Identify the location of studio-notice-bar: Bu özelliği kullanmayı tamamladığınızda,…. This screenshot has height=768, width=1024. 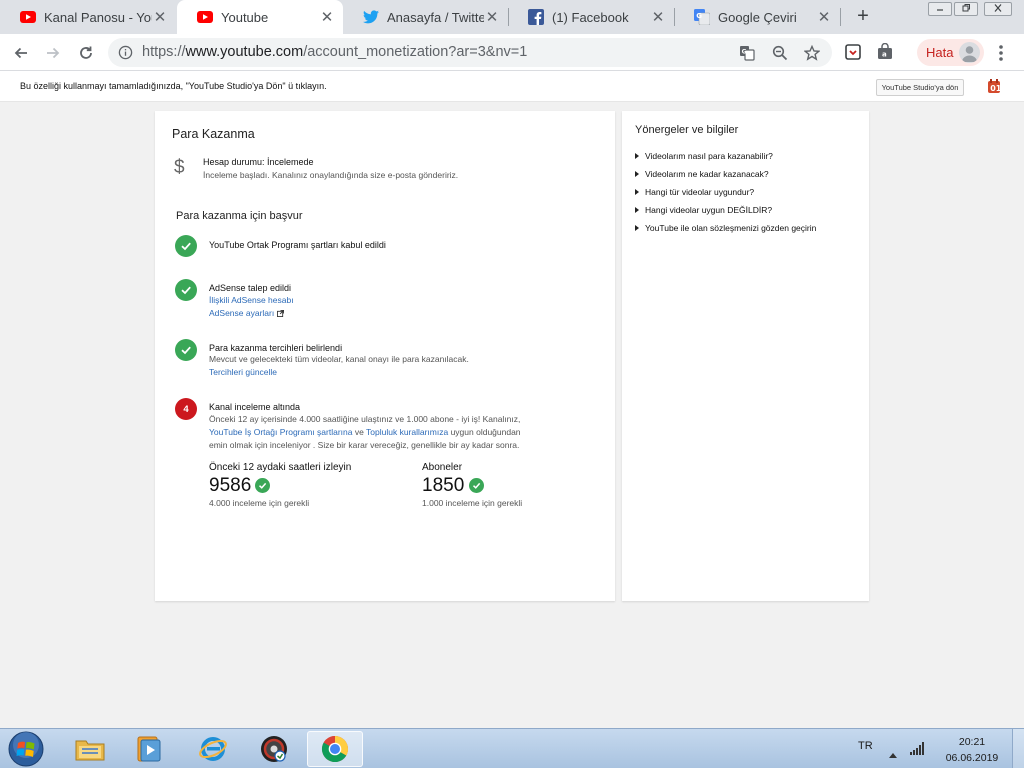
(512, 86).